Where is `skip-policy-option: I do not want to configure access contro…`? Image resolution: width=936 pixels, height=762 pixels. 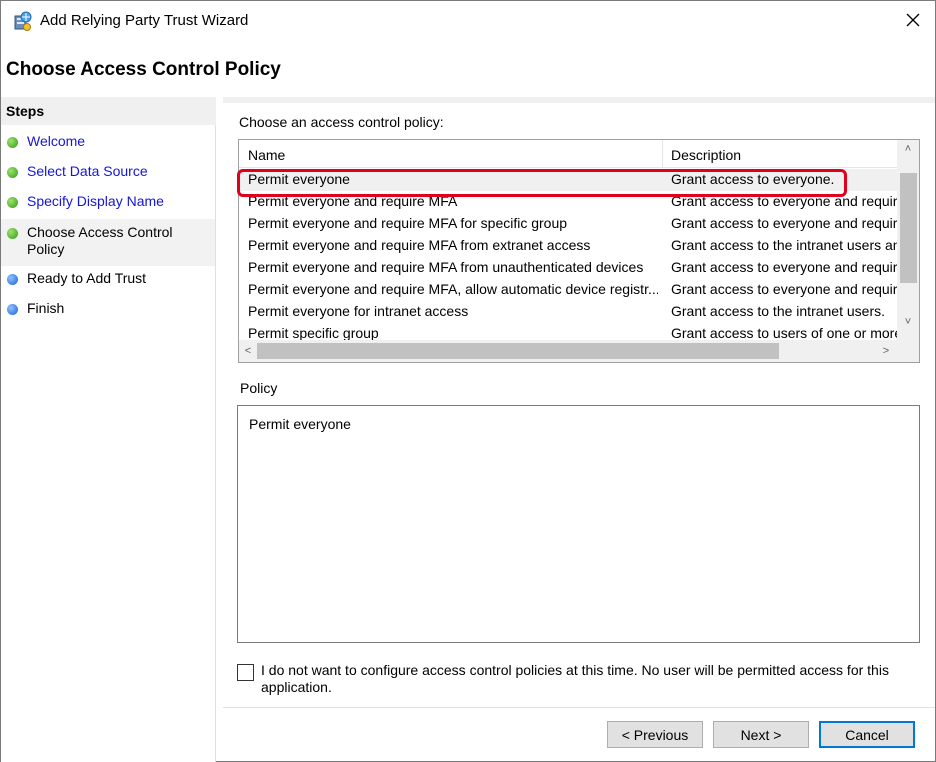 skip-policy-option: I do not want to configure access contro… is located at coordinates (582, 679).